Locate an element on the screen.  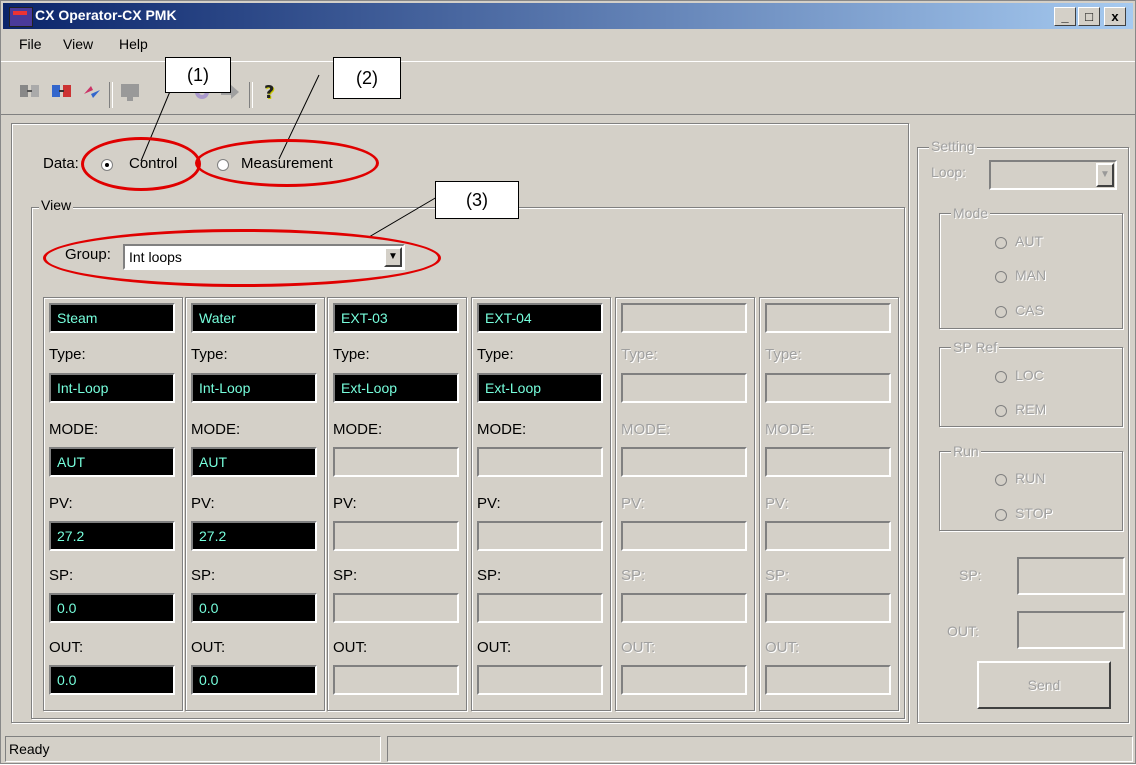
data-label: Data: is located at coordinates (61, 163).